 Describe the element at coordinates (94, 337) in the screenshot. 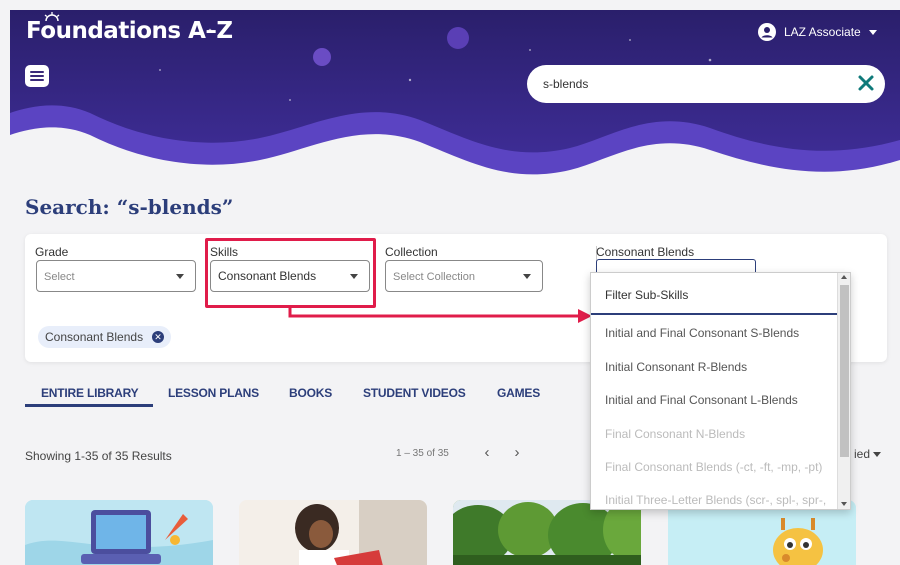

I see `chip-label: Consonant Blends` at that location.